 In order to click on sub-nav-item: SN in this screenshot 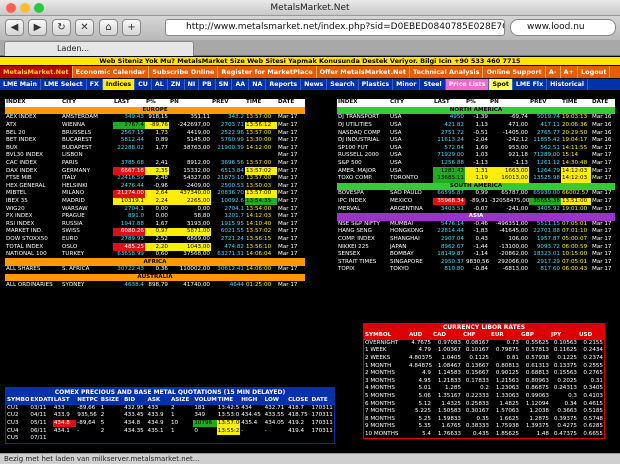, I will do `click(224, 84)`.